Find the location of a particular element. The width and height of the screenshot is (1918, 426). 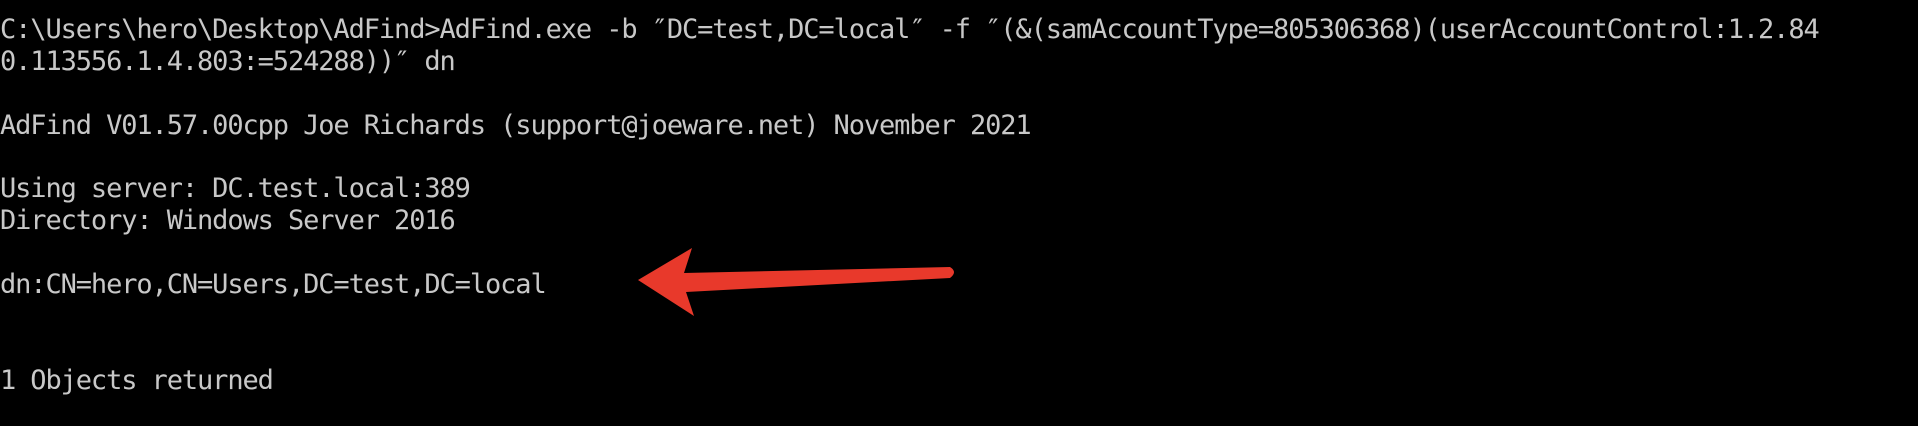

dn-result: dn:CN=hero,CN=Users,DC=test,DC=local is located at coordinates (273, 284).